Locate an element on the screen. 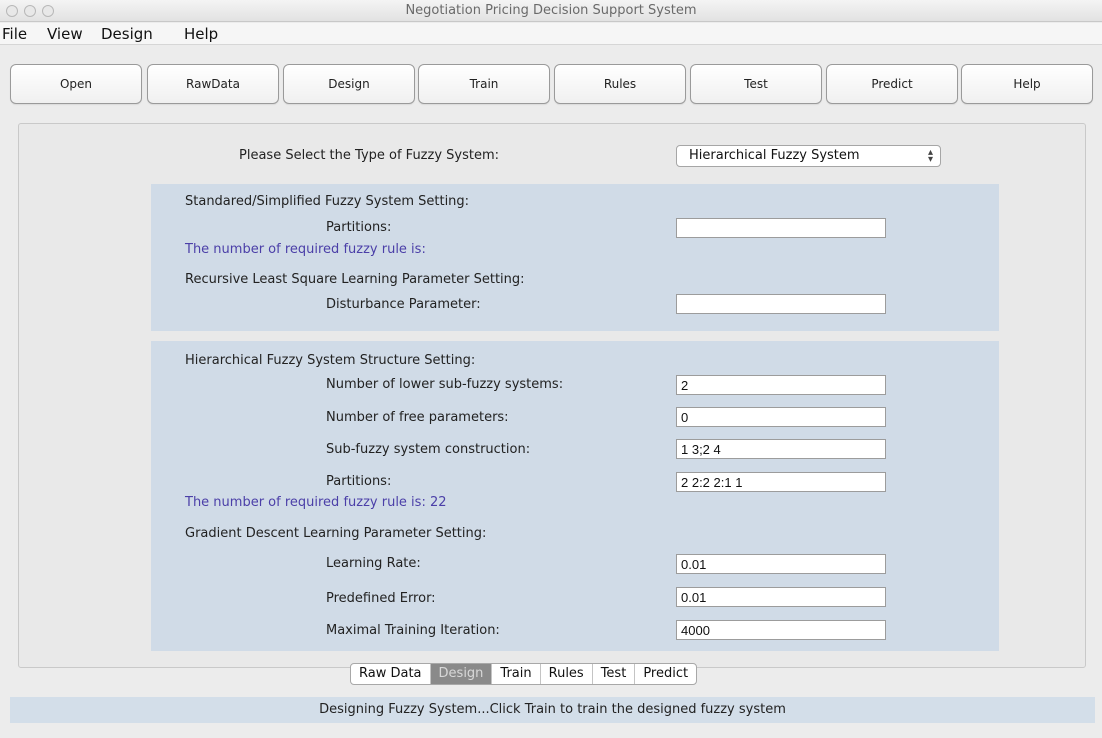  tab-raw-data: Raw Data is located at coordinates (391, 674).